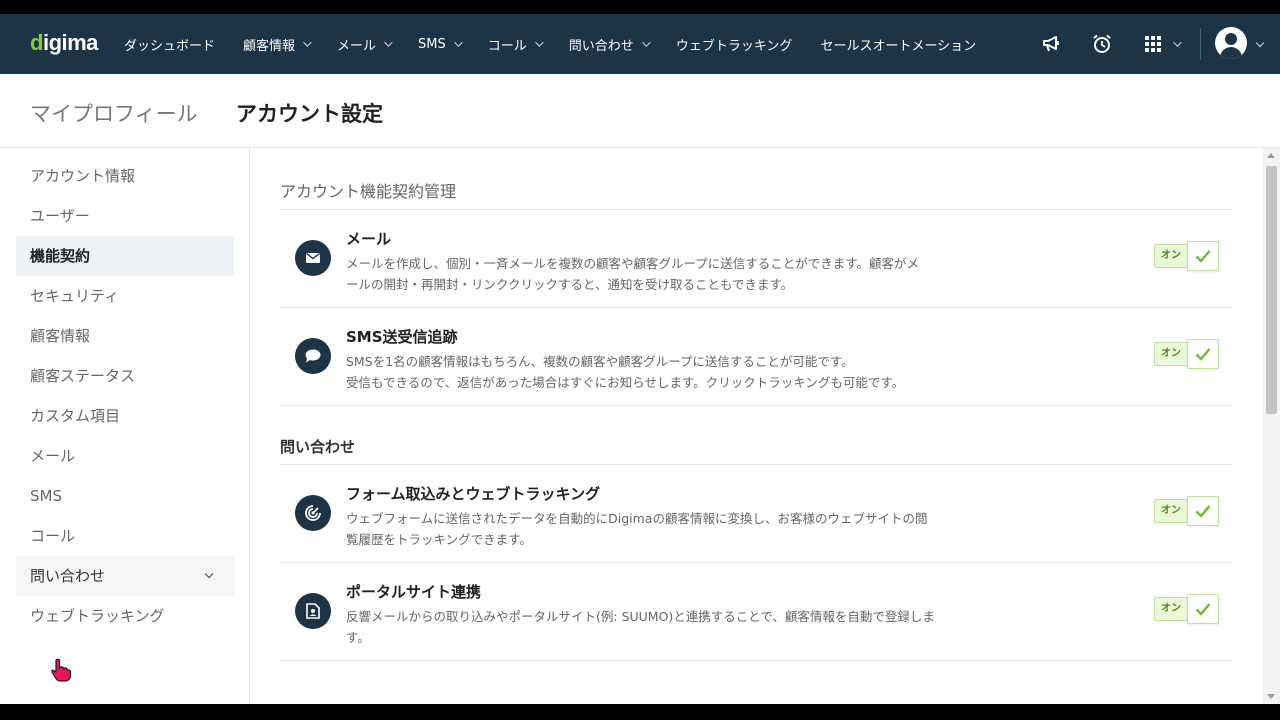 Image resolution: width=1280 pixels, height=720 pixels. Describe the element at coordinates (125, 576) in the screenshot. I see `sidebar-item-inquiry: 問い合わせ` at that location.